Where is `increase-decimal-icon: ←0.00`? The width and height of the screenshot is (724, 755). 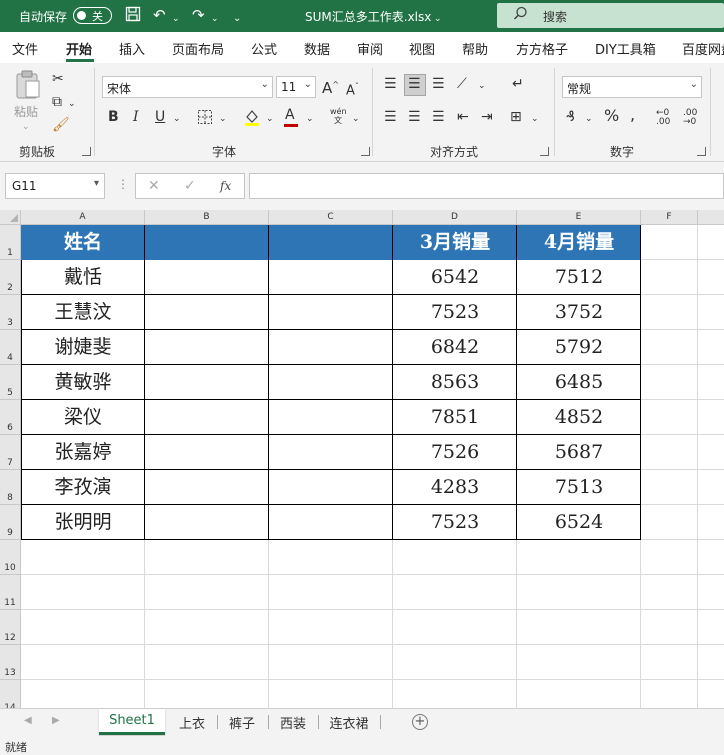 increase-decimal-icon: ←0.00 is located at coordinates (663, 118).